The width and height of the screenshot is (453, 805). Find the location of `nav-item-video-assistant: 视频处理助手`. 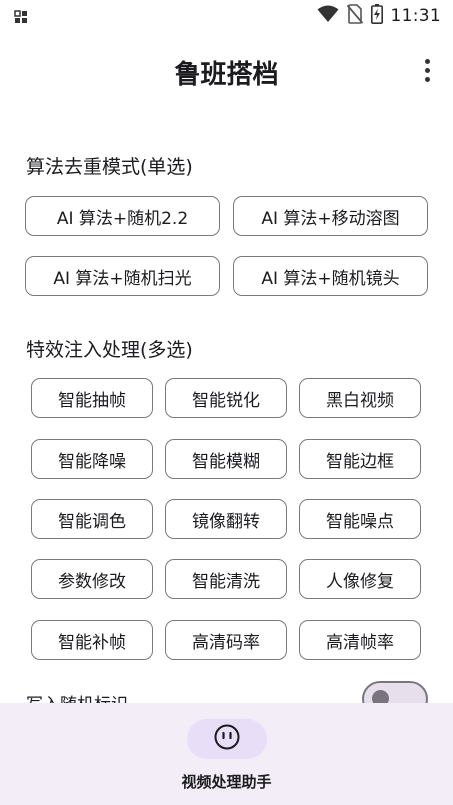

nav-item-video-assistant: 视频处理助手 is located at coordinates (226, 755).